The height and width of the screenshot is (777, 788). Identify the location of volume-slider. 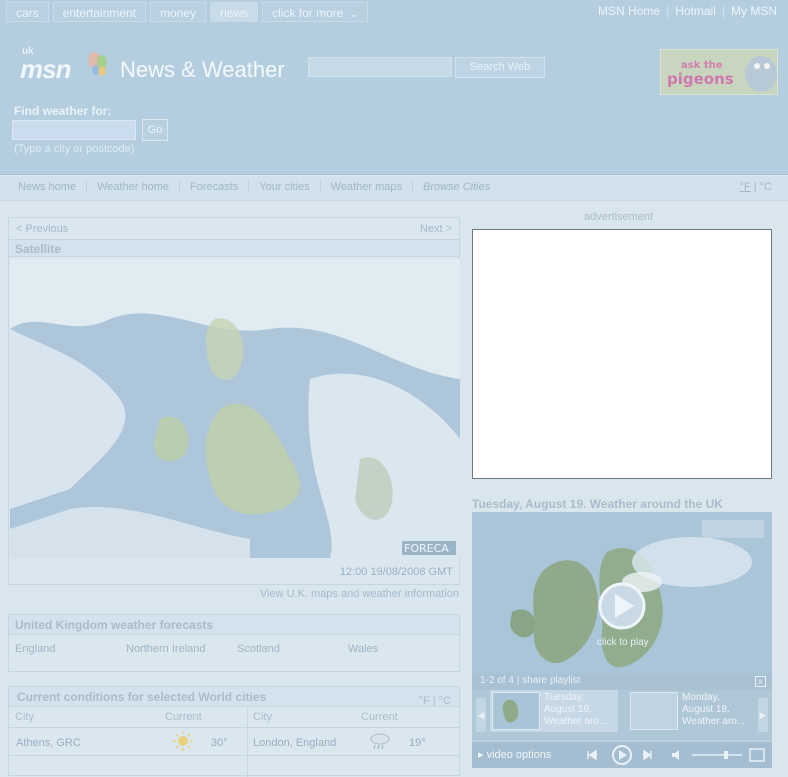
(717, 755).